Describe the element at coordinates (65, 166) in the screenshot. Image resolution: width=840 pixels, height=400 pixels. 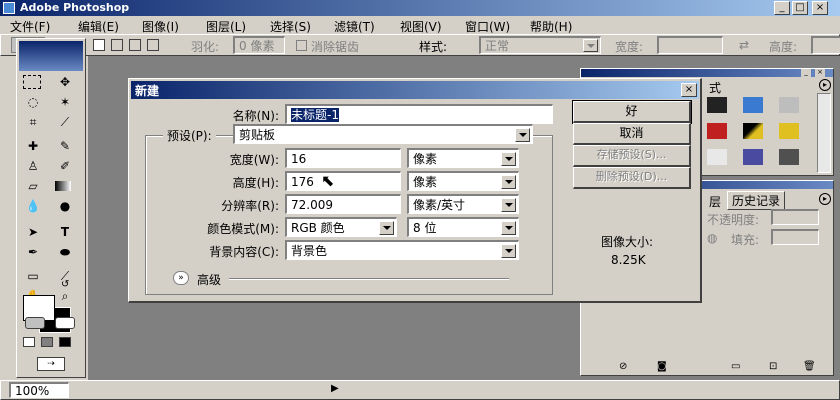
I see `history-brush-tool-icon: ✐` at that location.